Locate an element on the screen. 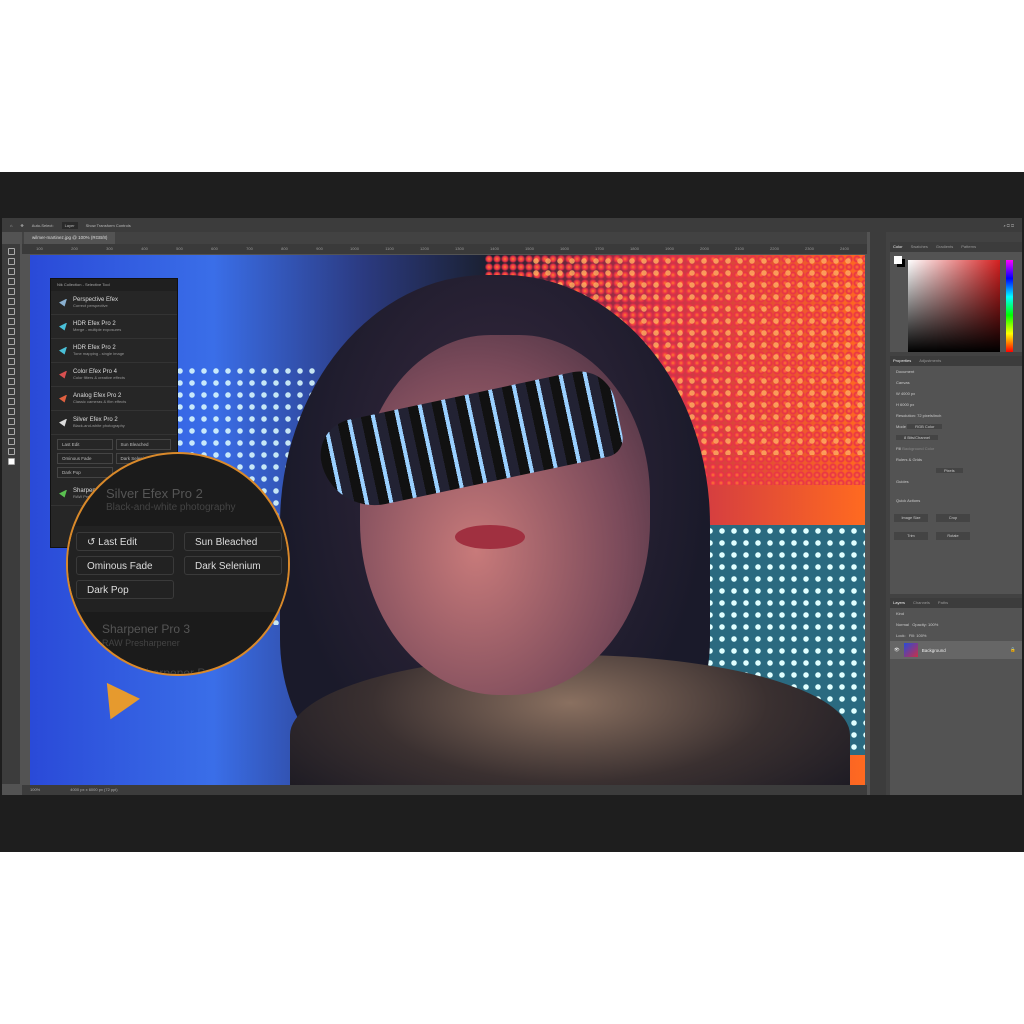  mag-preset-sun-bleached: Sun Bleached is located at coordinates (233, 541).